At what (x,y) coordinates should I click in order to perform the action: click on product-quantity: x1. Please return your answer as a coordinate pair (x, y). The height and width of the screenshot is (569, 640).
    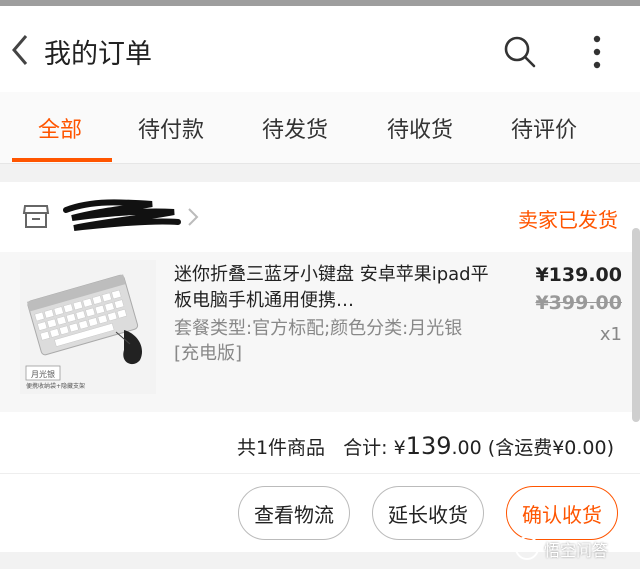
    Looking at the image, I should click on (610, 334).